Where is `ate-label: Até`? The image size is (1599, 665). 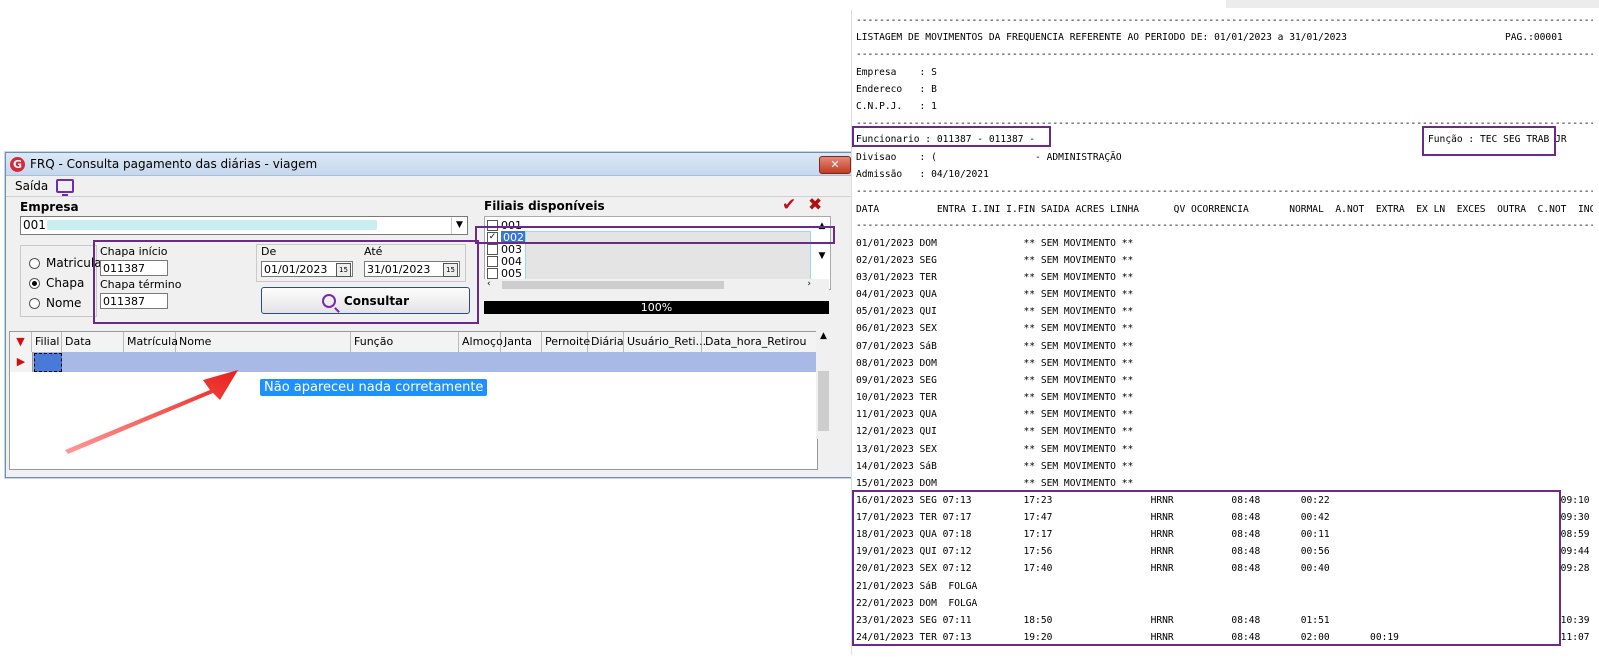 ate-label: Até is located at coordinates (373, 251).